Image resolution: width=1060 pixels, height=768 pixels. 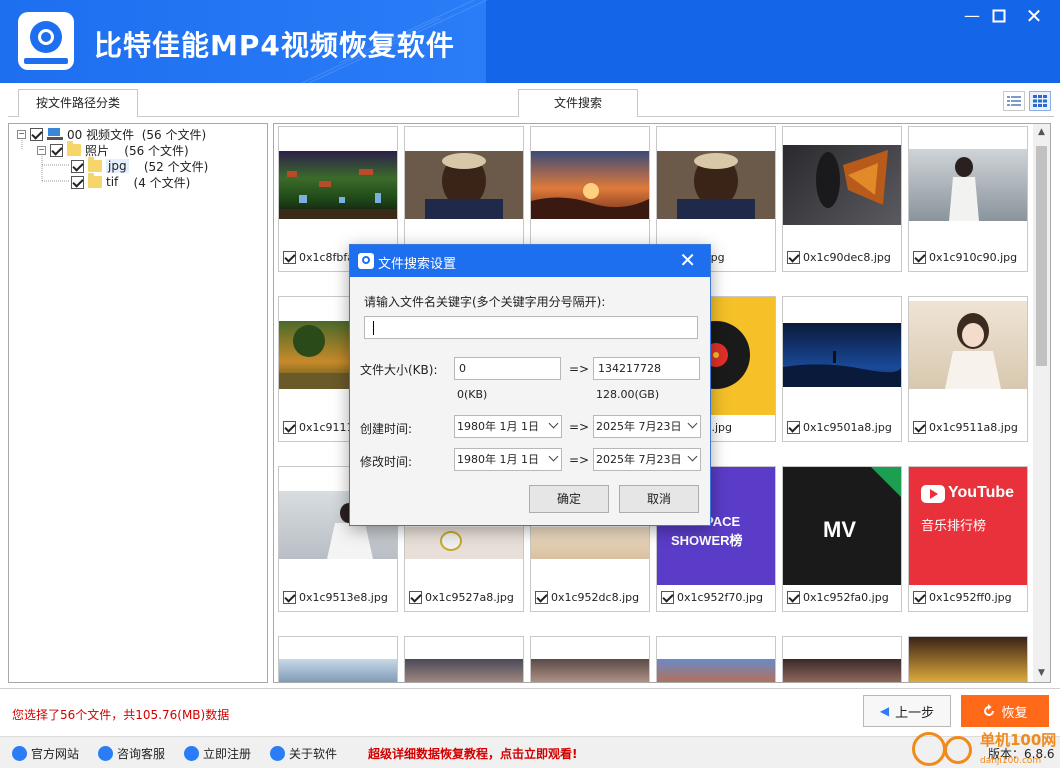 What do you see at coordinates (981, 492) in the screenshot?
I see `thumb-text: YouTube` at bounding box center [981, 492].